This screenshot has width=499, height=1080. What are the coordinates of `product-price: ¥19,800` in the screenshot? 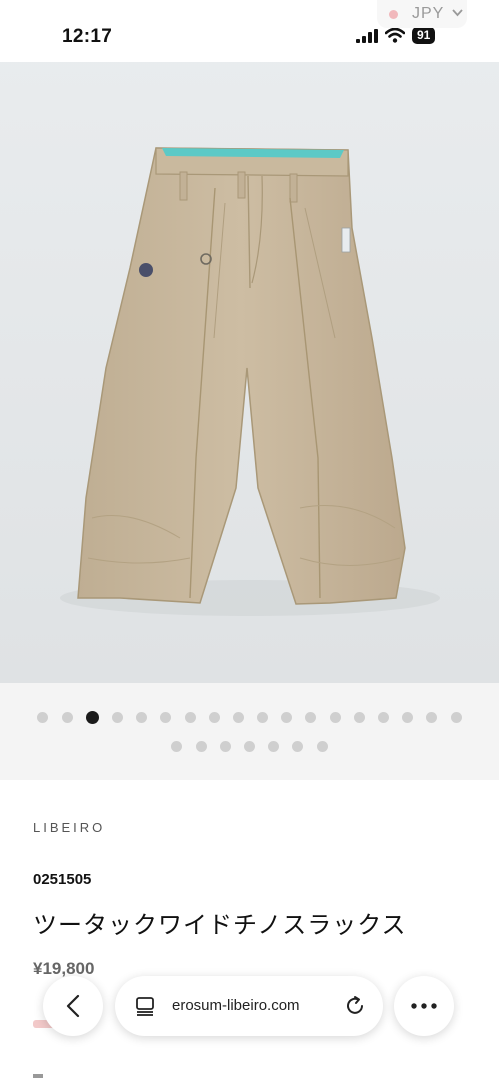 It's located at (64, 968).